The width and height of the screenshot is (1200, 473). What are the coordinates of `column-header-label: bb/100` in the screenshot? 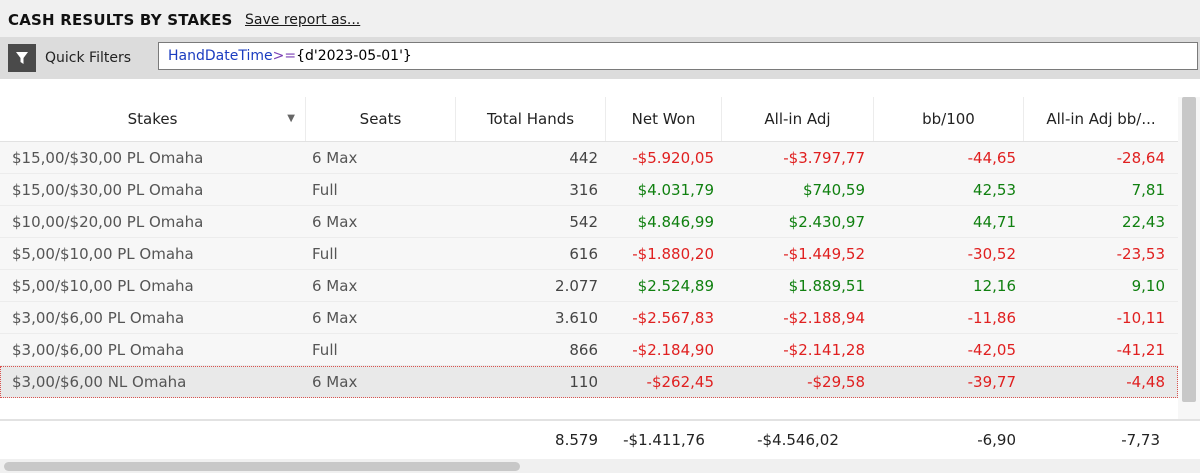 It's located at (948, 119).